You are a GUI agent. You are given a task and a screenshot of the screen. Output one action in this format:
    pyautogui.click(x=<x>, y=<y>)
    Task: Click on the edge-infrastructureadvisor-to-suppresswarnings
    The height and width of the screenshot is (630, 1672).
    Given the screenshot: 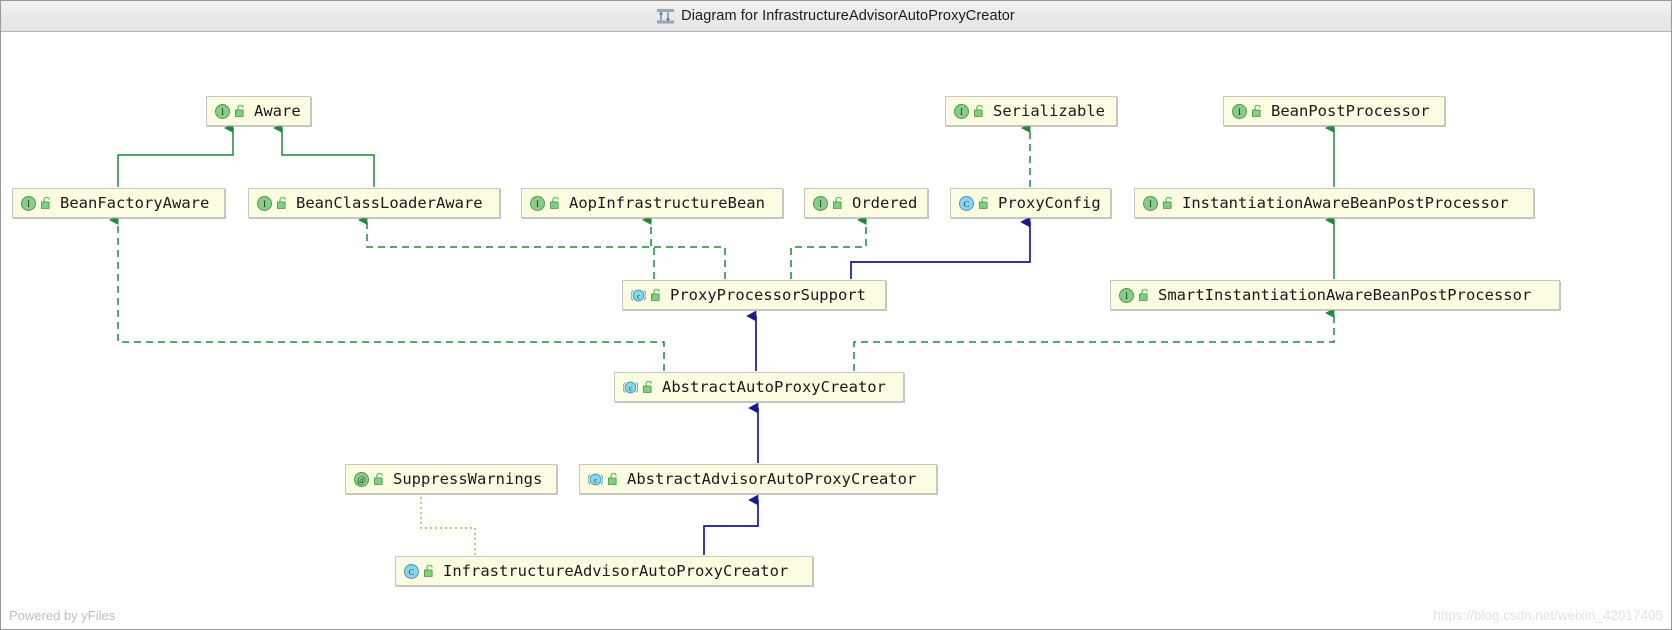 What is the action you would take?
    pyautogui.click(x=448, y=526)
    